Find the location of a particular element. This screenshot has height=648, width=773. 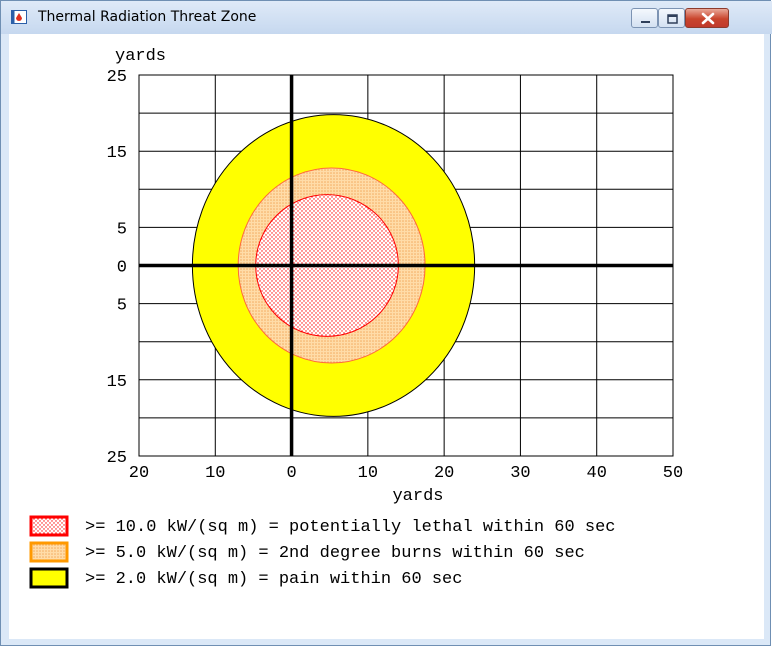

minimize-icon is located at coordinates (645, 22).